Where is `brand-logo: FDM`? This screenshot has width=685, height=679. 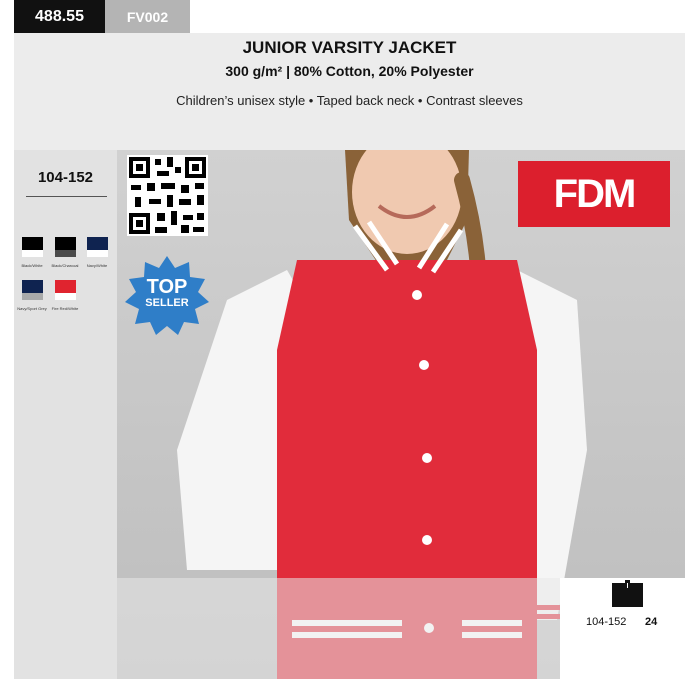 brand-logo: FDM is located at coordinates (594, 194).